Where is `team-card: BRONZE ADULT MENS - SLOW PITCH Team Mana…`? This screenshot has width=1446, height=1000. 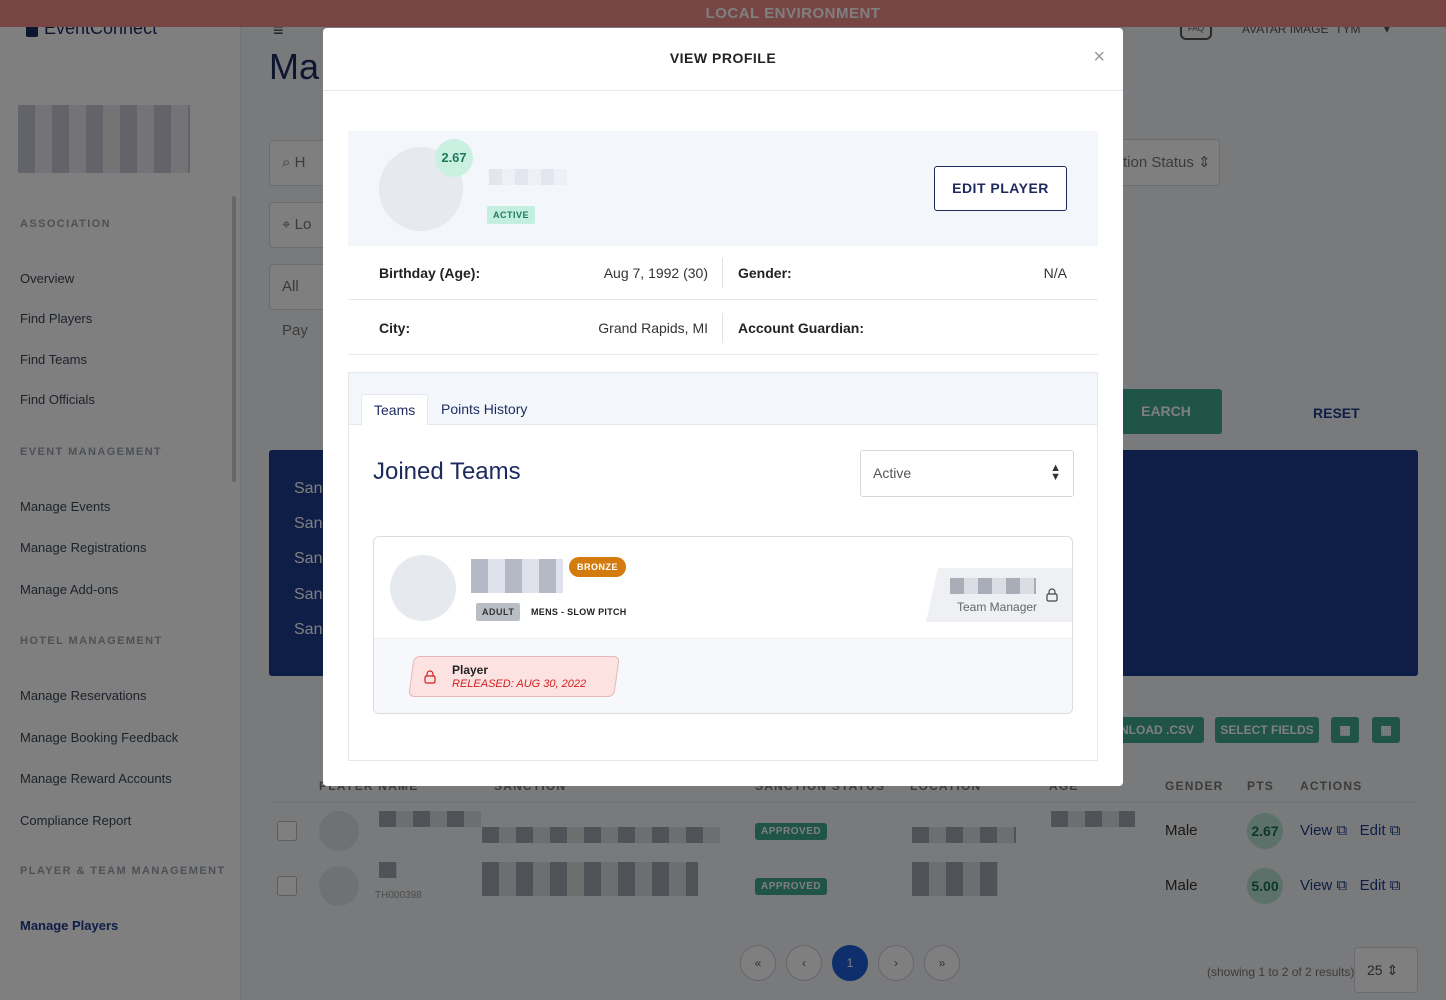 team-card: BRONZE ADULT MENS - SLOW PITCH Team Mana… is located at coordinates (723, 625).